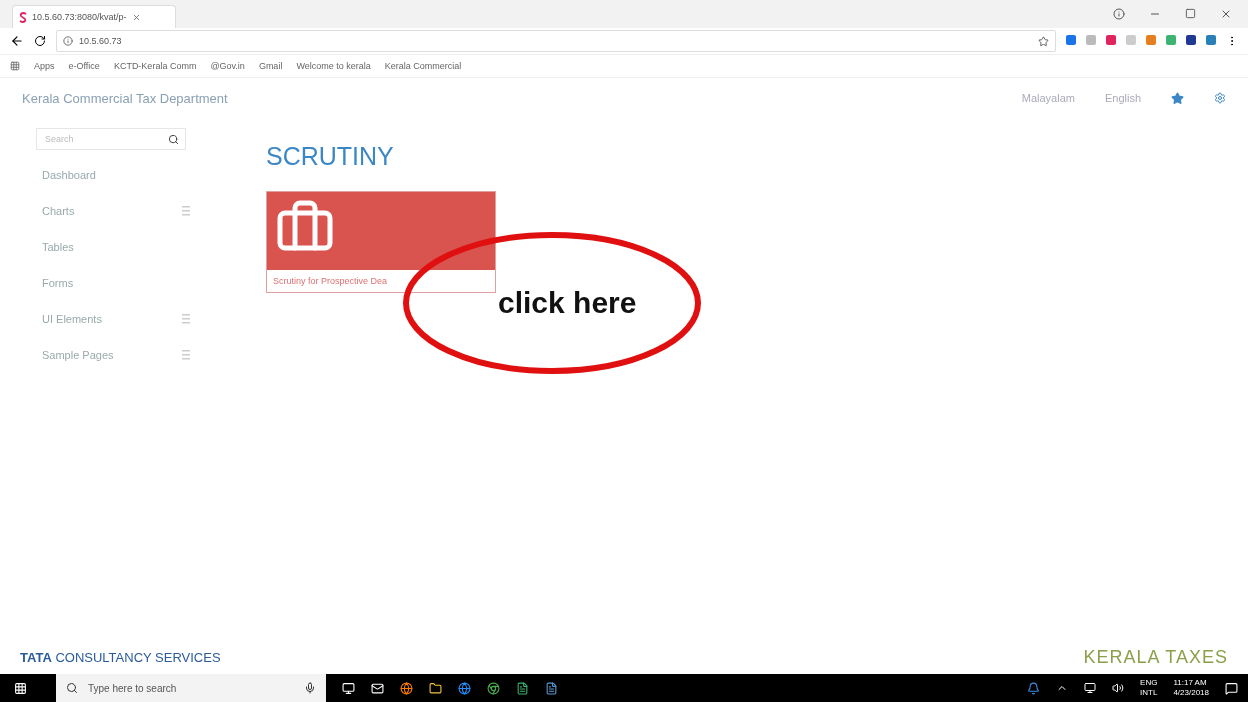 The height and width of the screenshot is (702, 1248). I want to click on apps-icon, so click(15, 66).